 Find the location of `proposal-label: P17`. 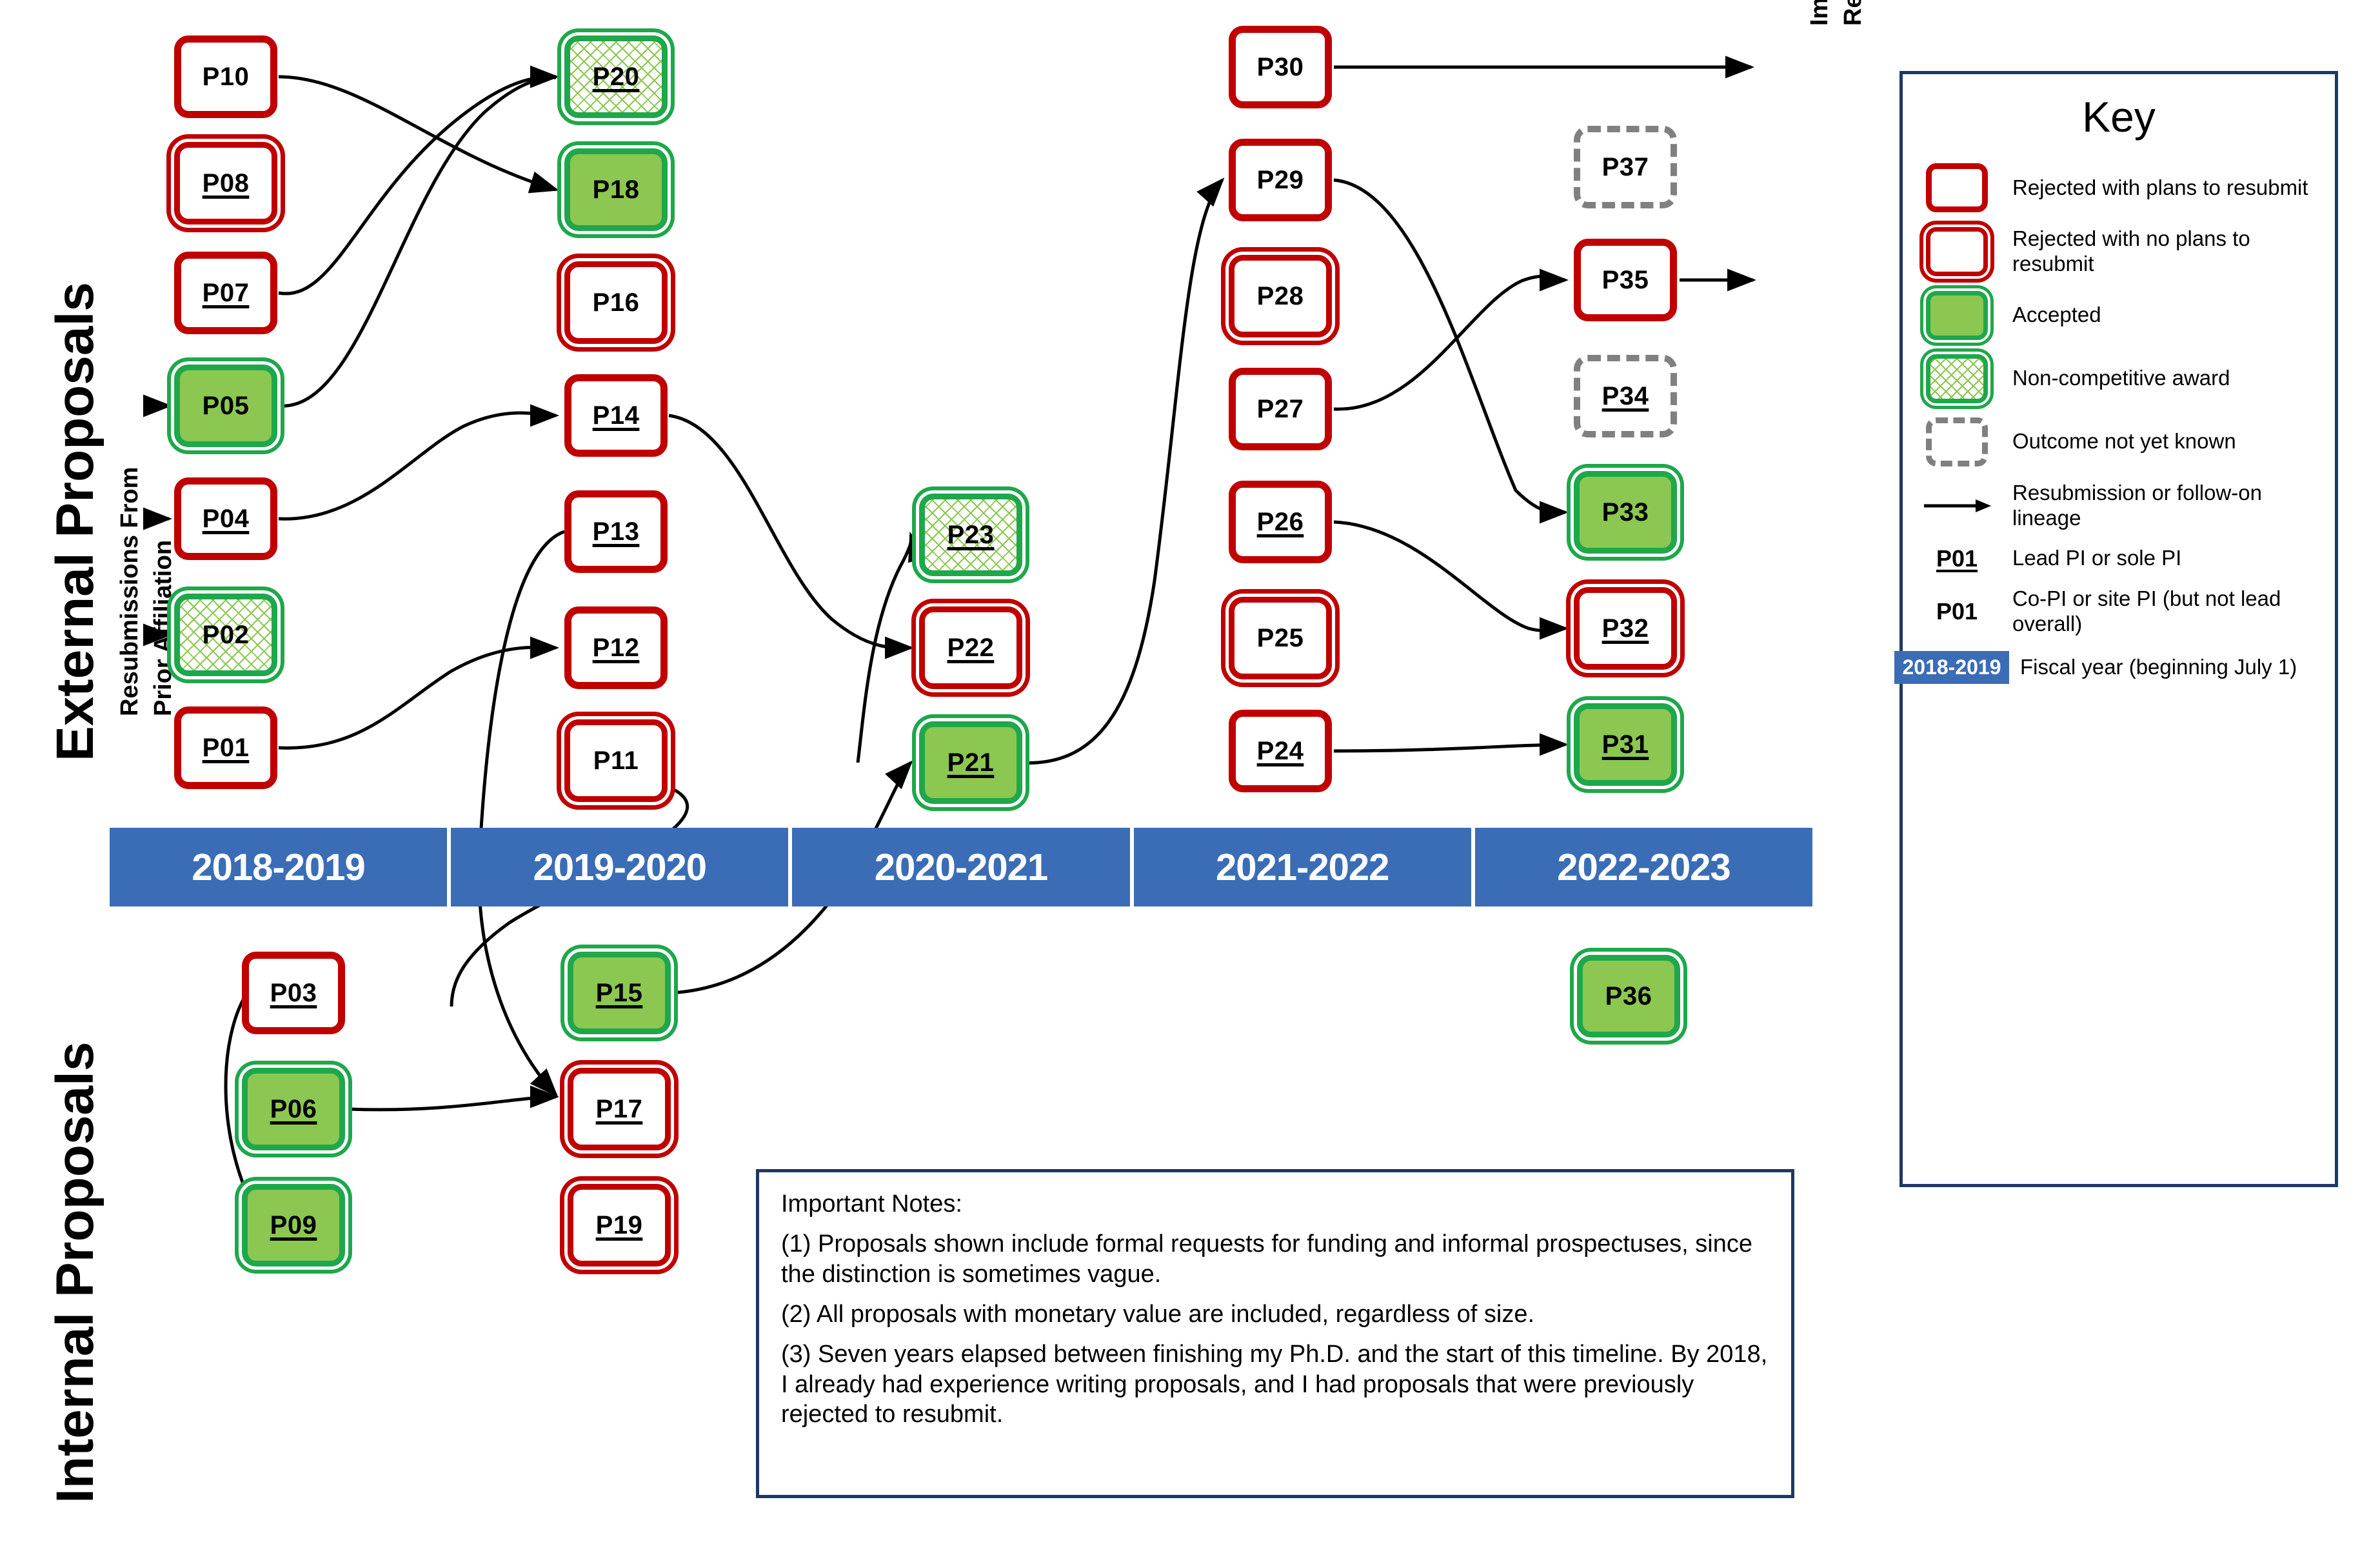

proposal-label: P17 is located at coordinates (619, 1109).